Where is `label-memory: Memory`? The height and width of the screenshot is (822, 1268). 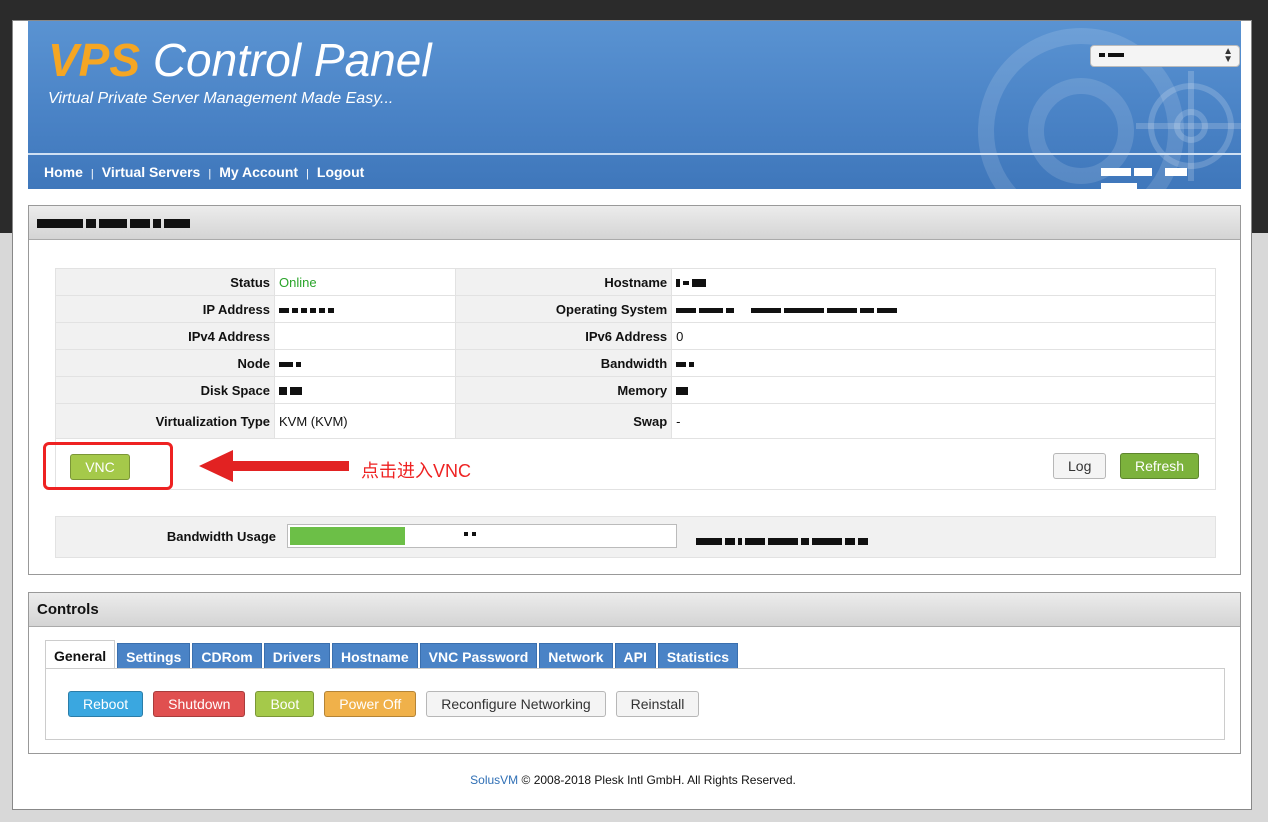
label-memory: Memory is located at coordinates (564, 390).